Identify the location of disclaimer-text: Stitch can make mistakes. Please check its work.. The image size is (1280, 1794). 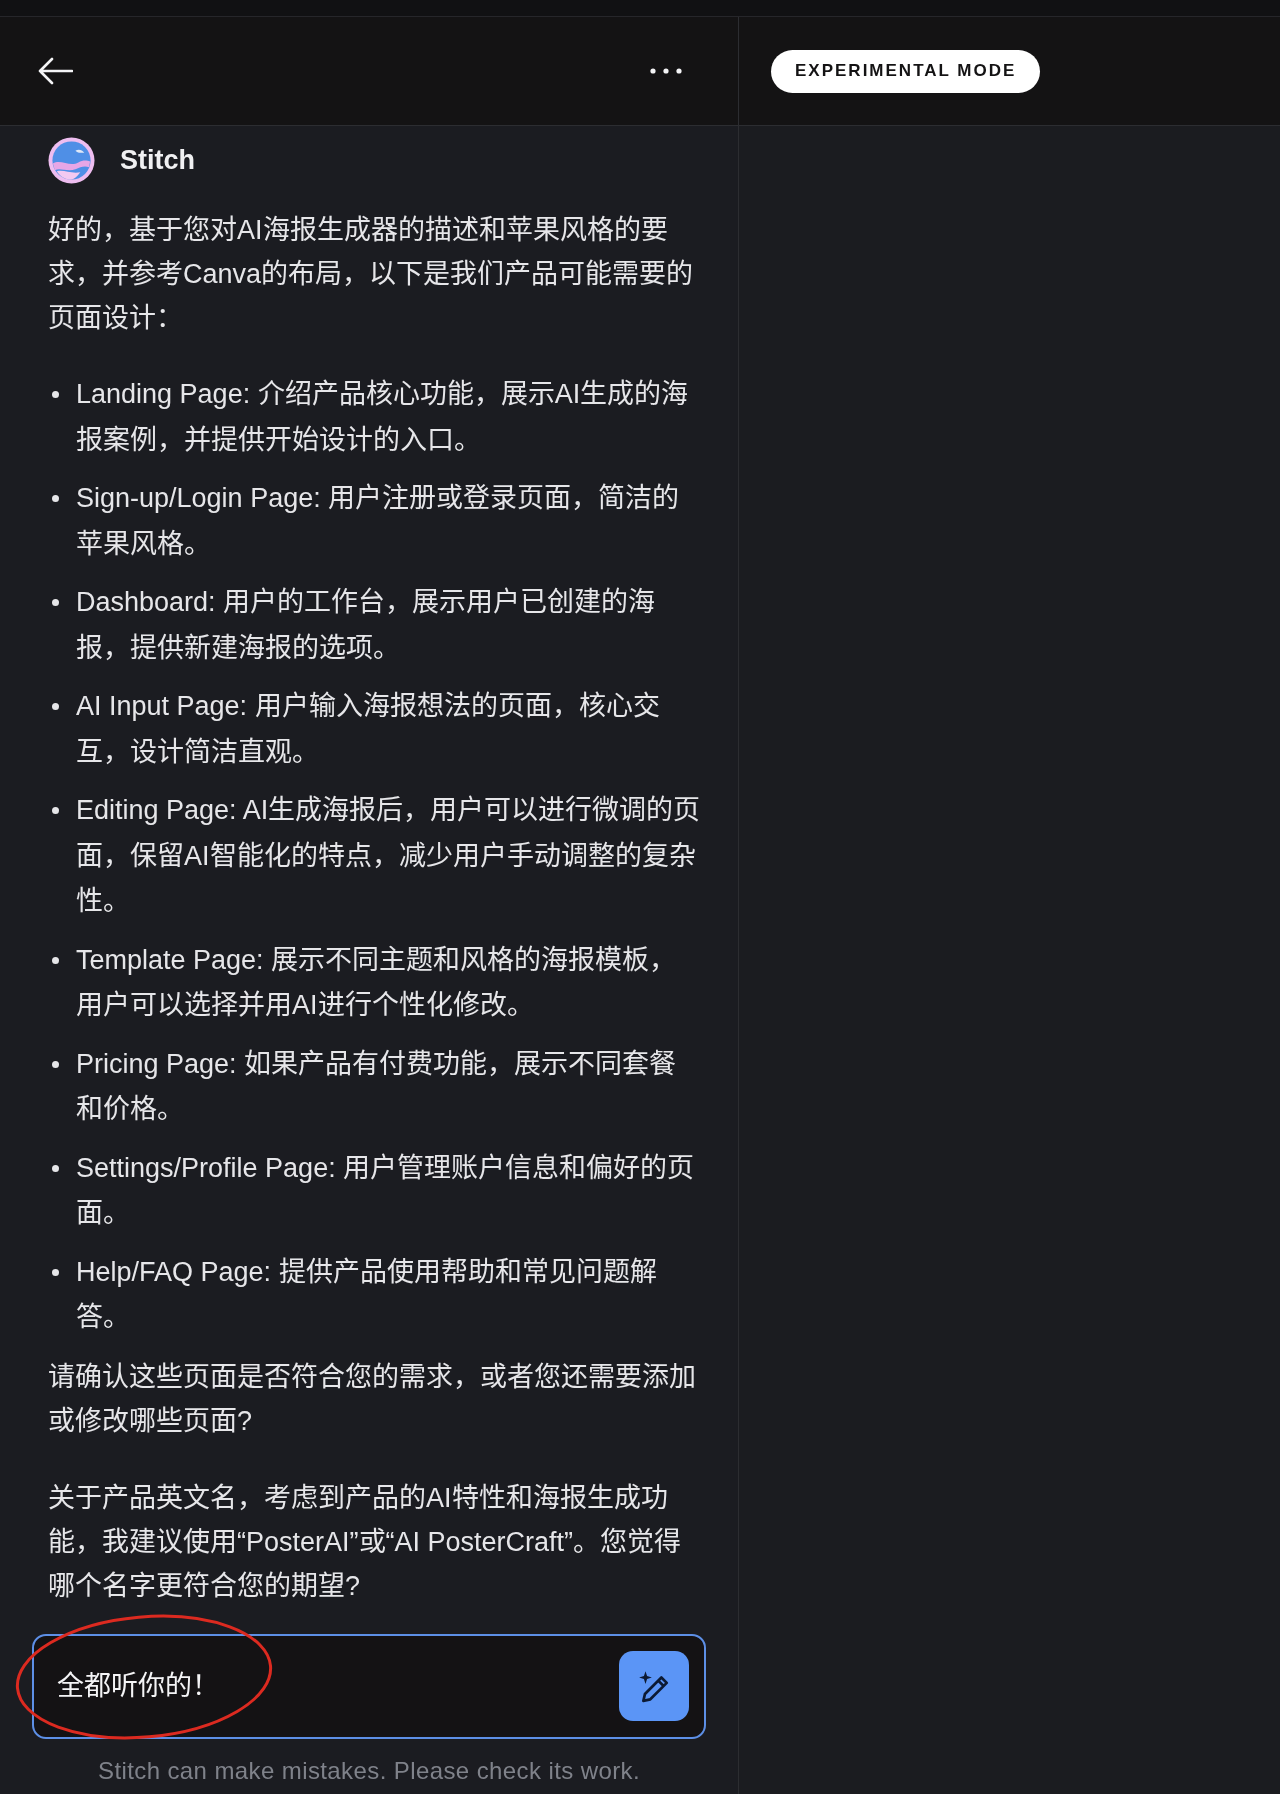
(369, 1770).